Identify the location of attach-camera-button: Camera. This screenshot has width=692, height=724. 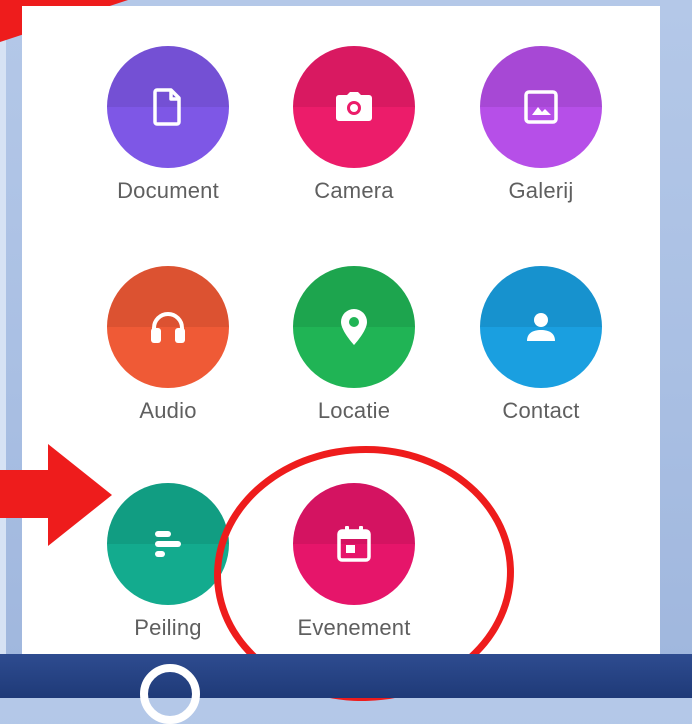
(354, 125).